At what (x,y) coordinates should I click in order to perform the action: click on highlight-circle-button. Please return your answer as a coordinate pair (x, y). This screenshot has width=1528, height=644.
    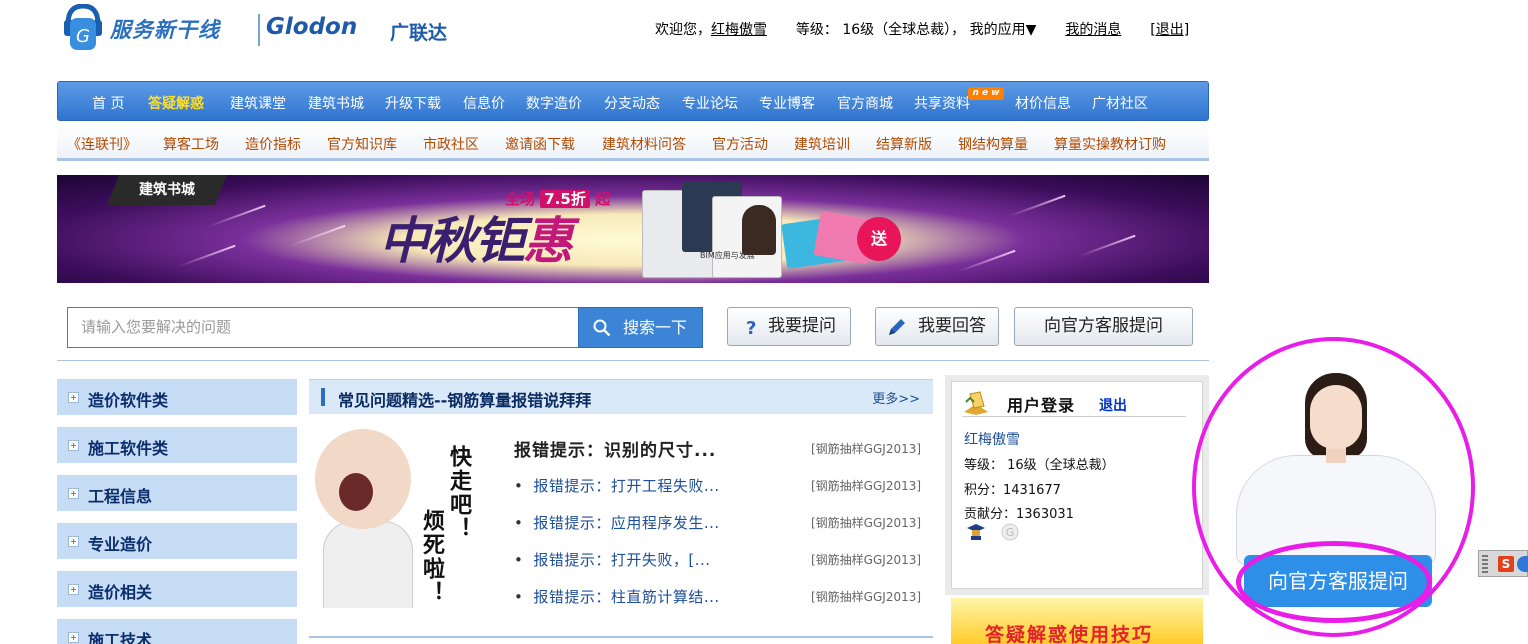
    Looking at the image, I should click on (1334, 582).